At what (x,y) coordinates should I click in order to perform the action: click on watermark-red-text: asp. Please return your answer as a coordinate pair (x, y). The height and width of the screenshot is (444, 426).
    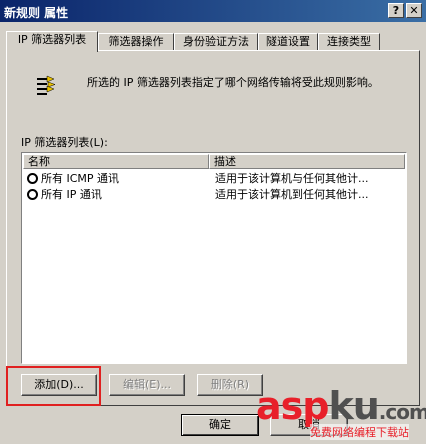
    Looking at the image, I should click on (292, 406).